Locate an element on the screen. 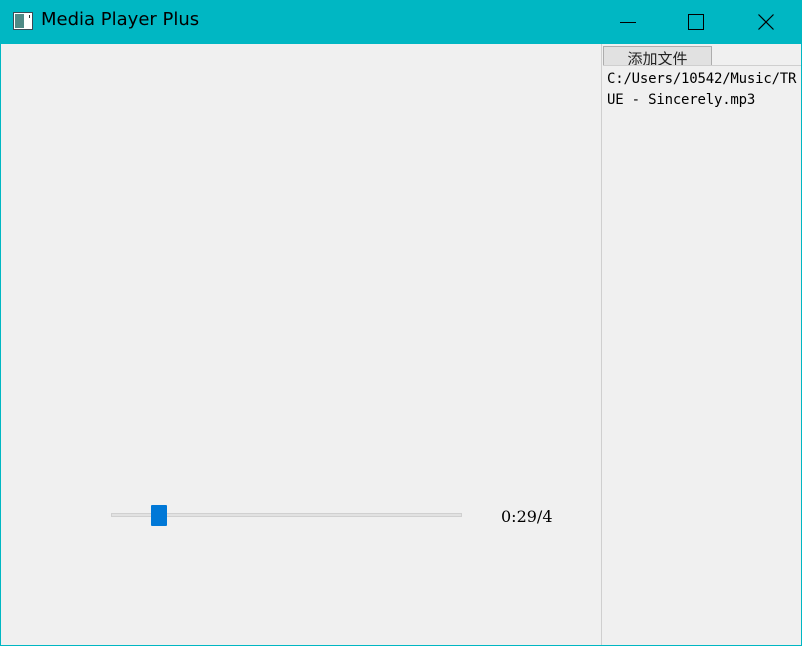  app-icon is located at coordinates (23, 21).